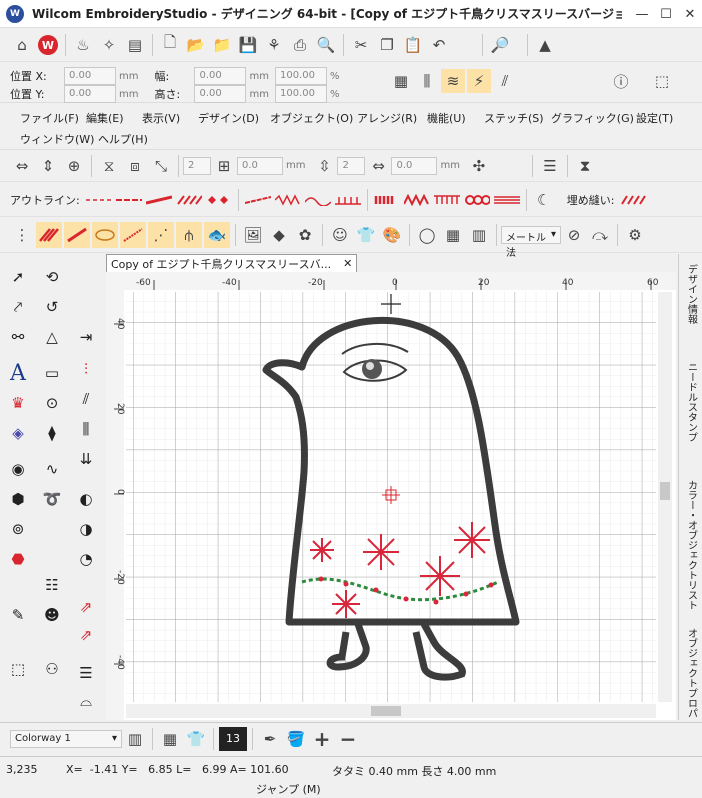 The image size is (702, 798). I want to click on crescent-icon: ☾, so click(544, 200).